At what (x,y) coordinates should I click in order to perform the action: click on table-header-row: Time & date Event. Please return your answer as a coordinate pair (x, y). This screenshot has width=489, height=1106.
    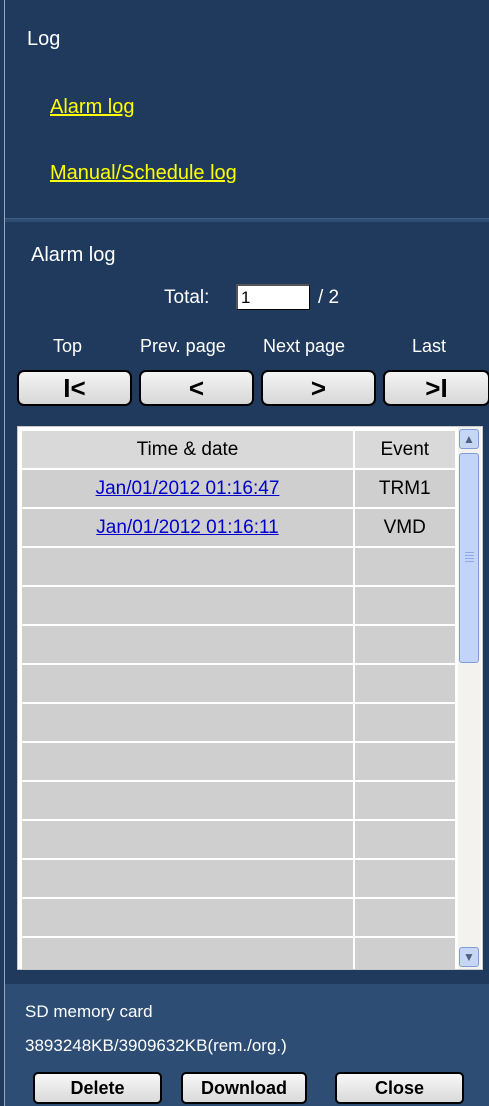
    Looking at the image, I should click on (238, 449).